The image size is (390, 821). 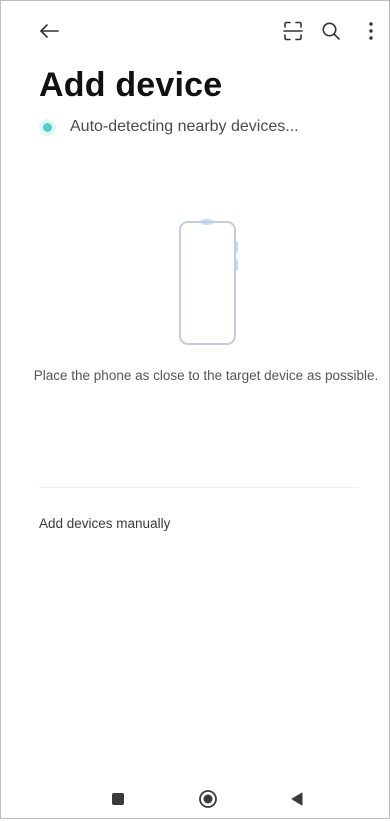 What do you see at coordinates (104, 523) in the screenshot?
I see `add-devices-manually-link: Add devices manually` at bounding box center [104, 523].